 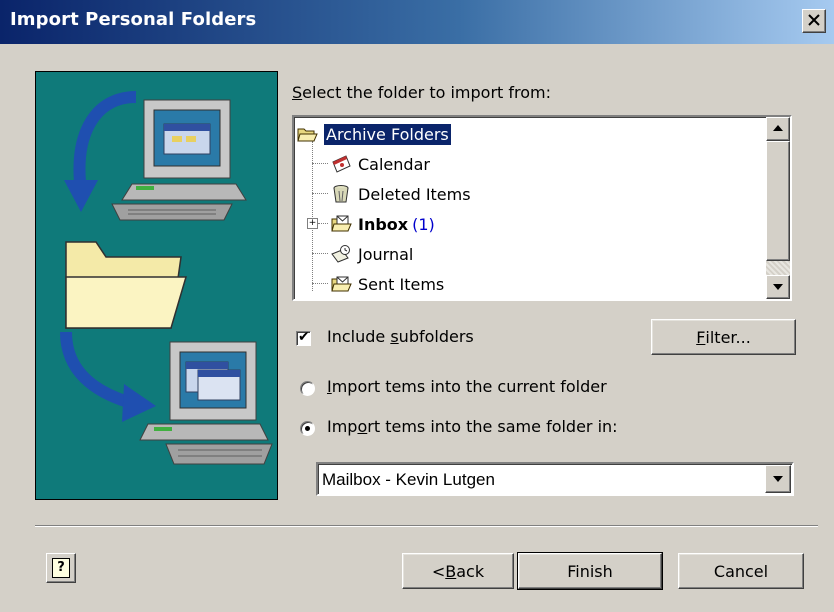 What do you see at coordinates (133, 19) in the screenshot?
I see `window-title: Import Personal Folders` at bounding box center [133, 19].